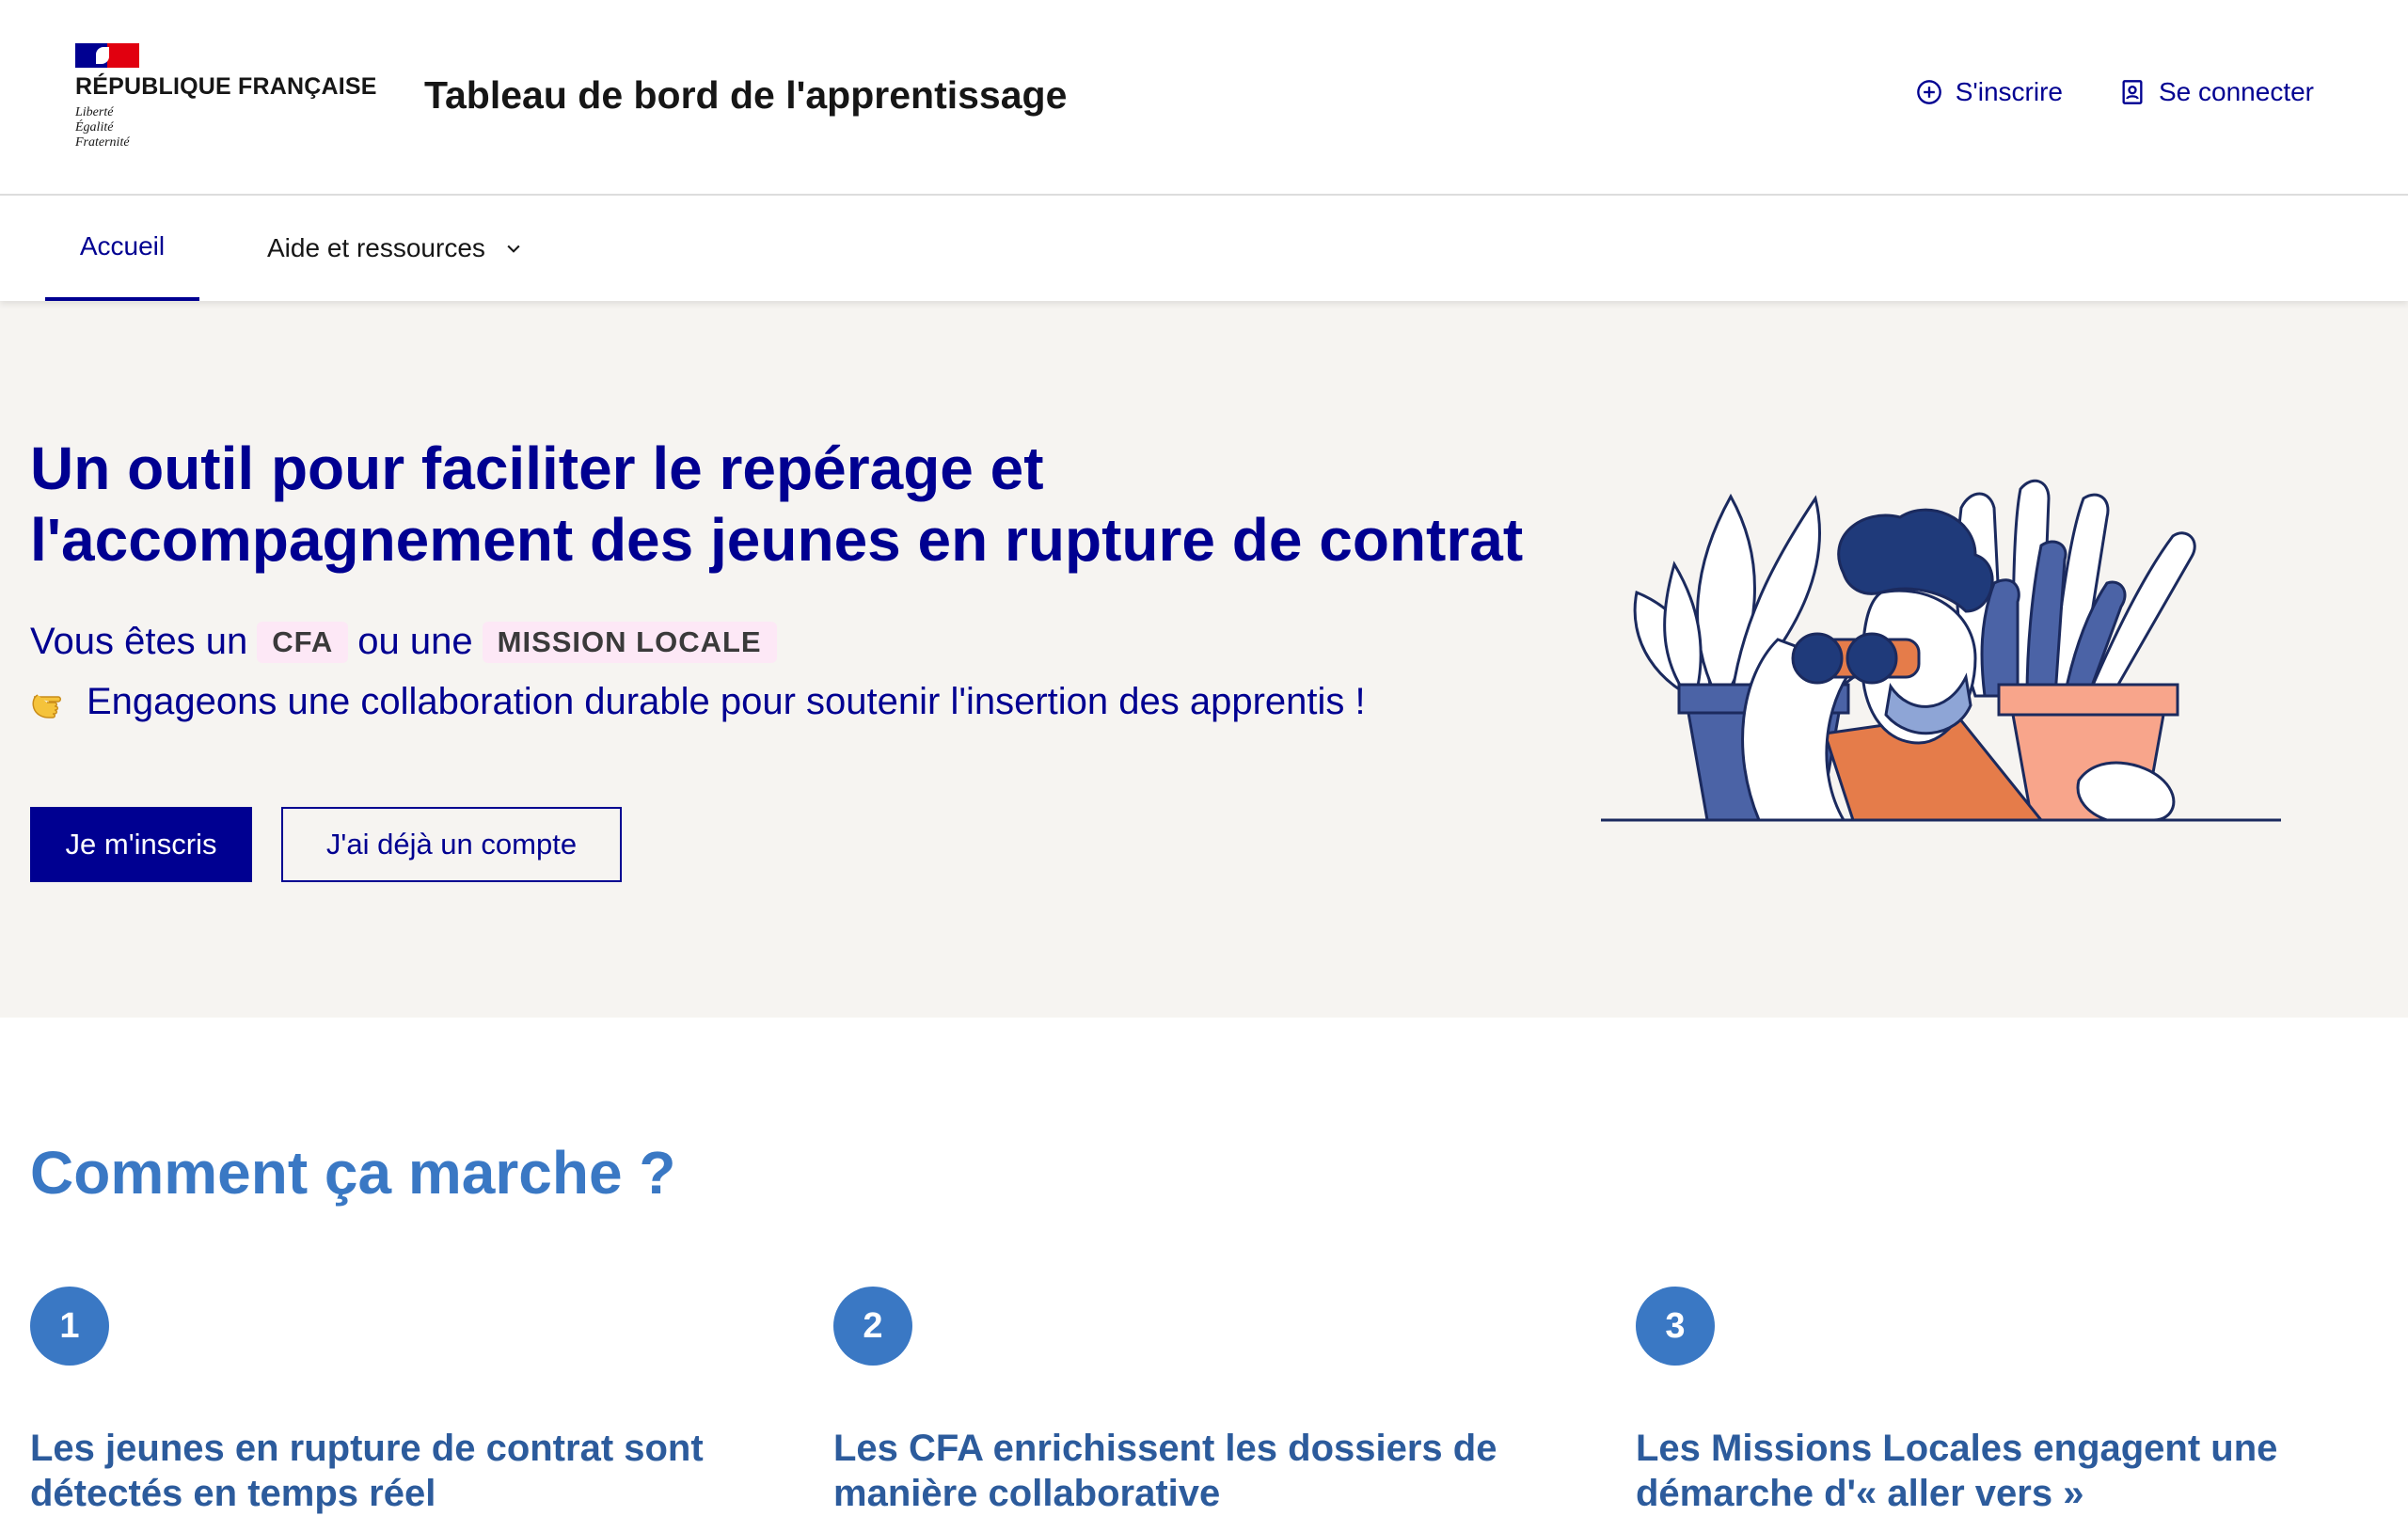  What do you see at coordinates (107, 55) in the screenshot?
I see `marianne-flag-icon` at bounding box center [107, 55].